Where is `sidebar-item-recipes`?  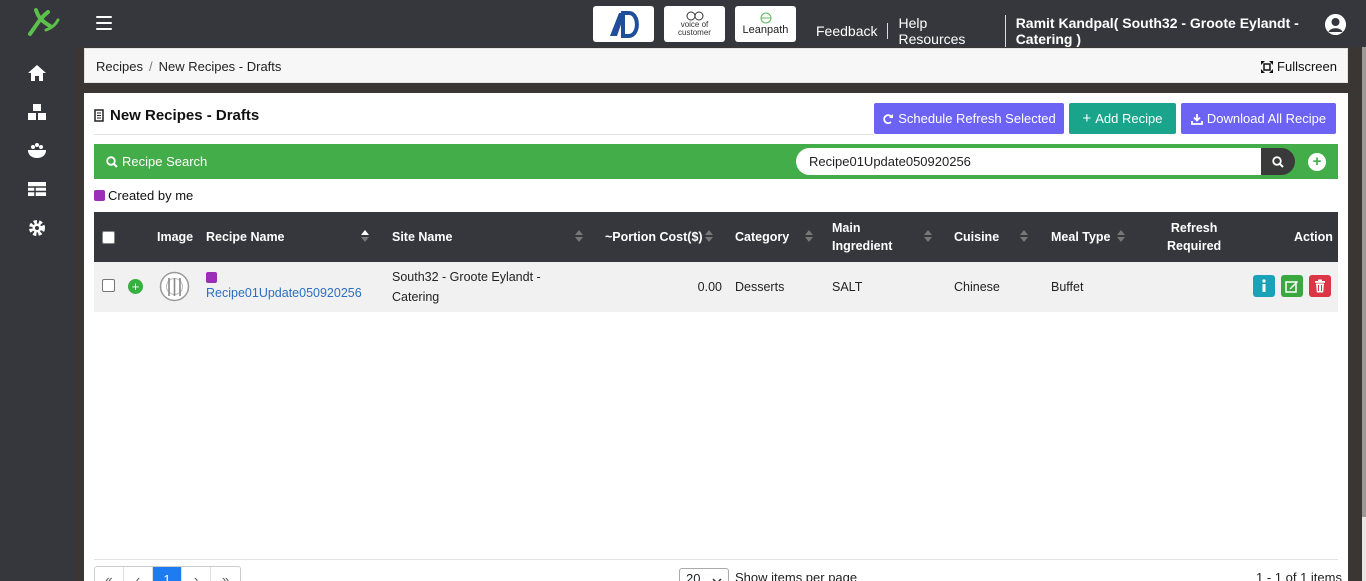 sidebar-item-recipes is located at coordinates (37, 150).